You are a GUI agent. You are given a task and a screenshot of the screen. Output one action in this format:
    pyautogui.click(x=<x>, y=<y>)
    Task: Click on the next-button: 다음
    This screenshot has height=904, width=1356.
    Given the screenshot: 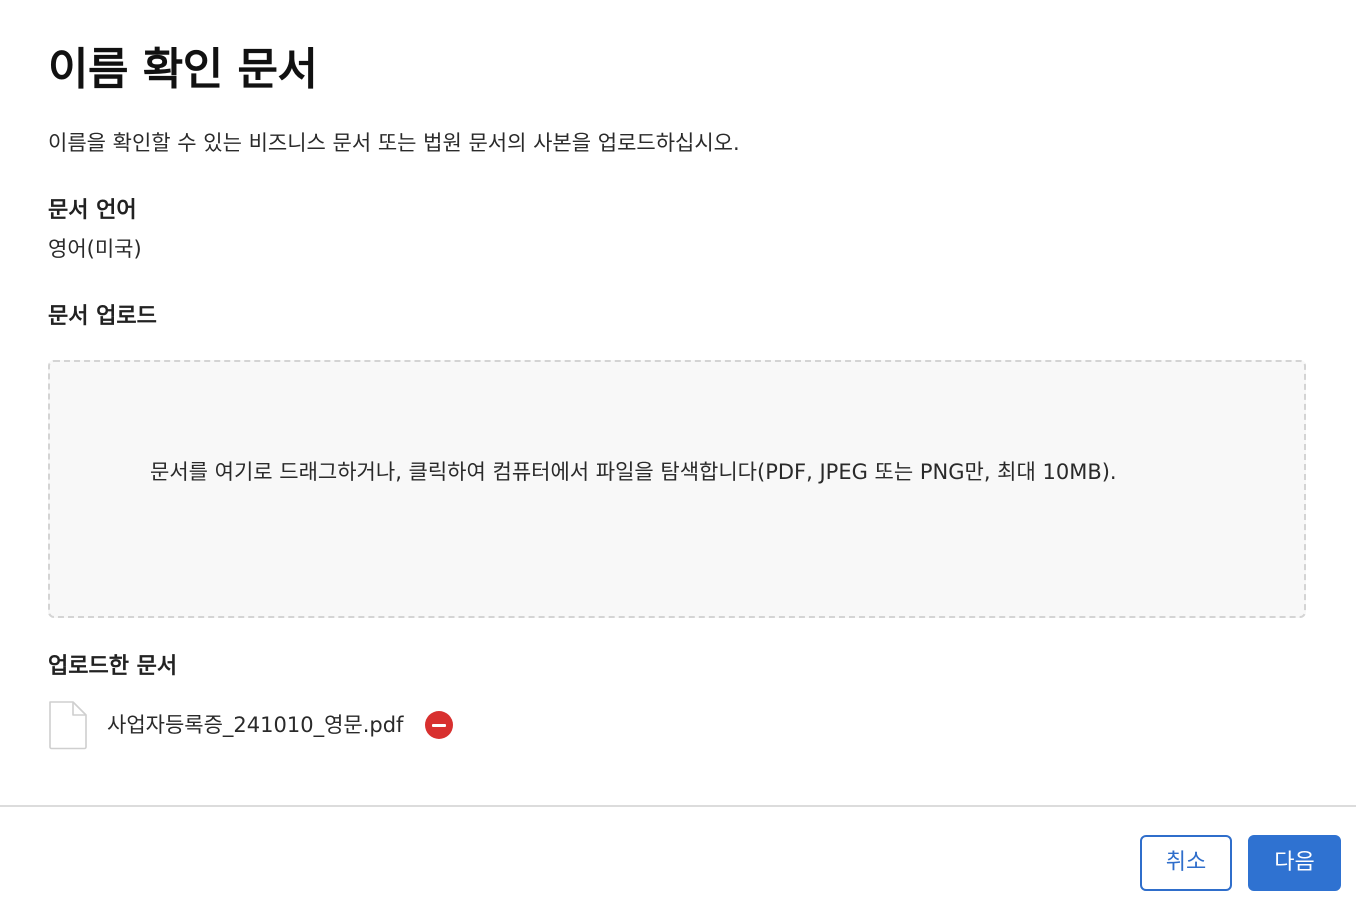 What is the action you would take?
    pyautogui.click(x=1294, y=863)
    